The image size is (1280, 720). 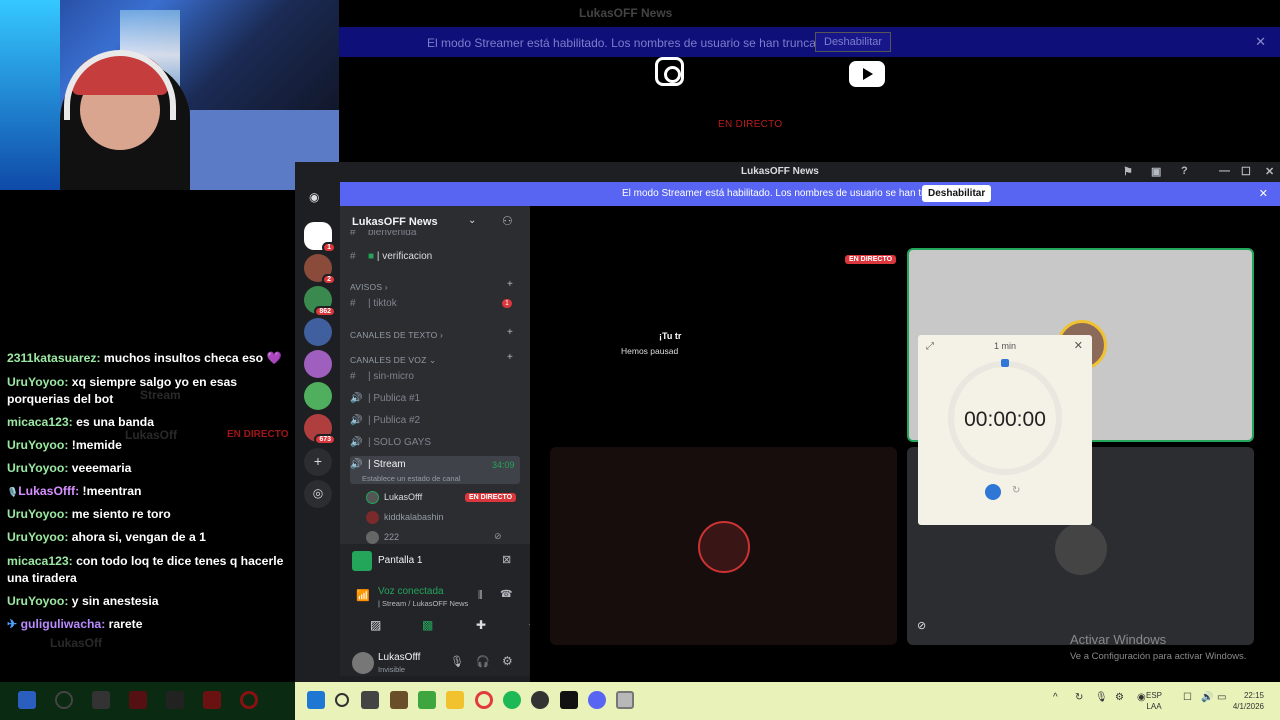 What do you see at coordinates (1224, 171) in the screenshot?
I see `minimize-icon: —` at bounding box center [1224, 171].